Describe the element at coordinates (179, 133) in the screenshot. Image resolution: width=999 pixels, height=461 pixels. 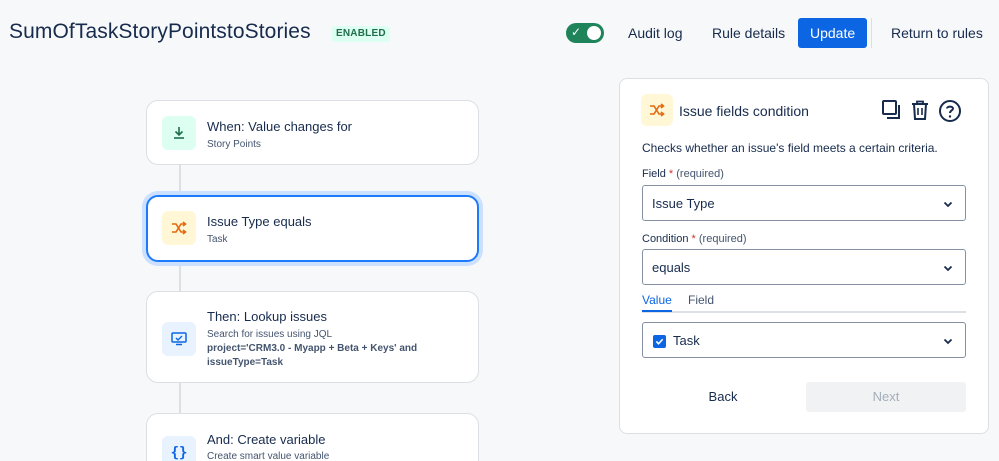
I see `download-arrow-icon` at that location.